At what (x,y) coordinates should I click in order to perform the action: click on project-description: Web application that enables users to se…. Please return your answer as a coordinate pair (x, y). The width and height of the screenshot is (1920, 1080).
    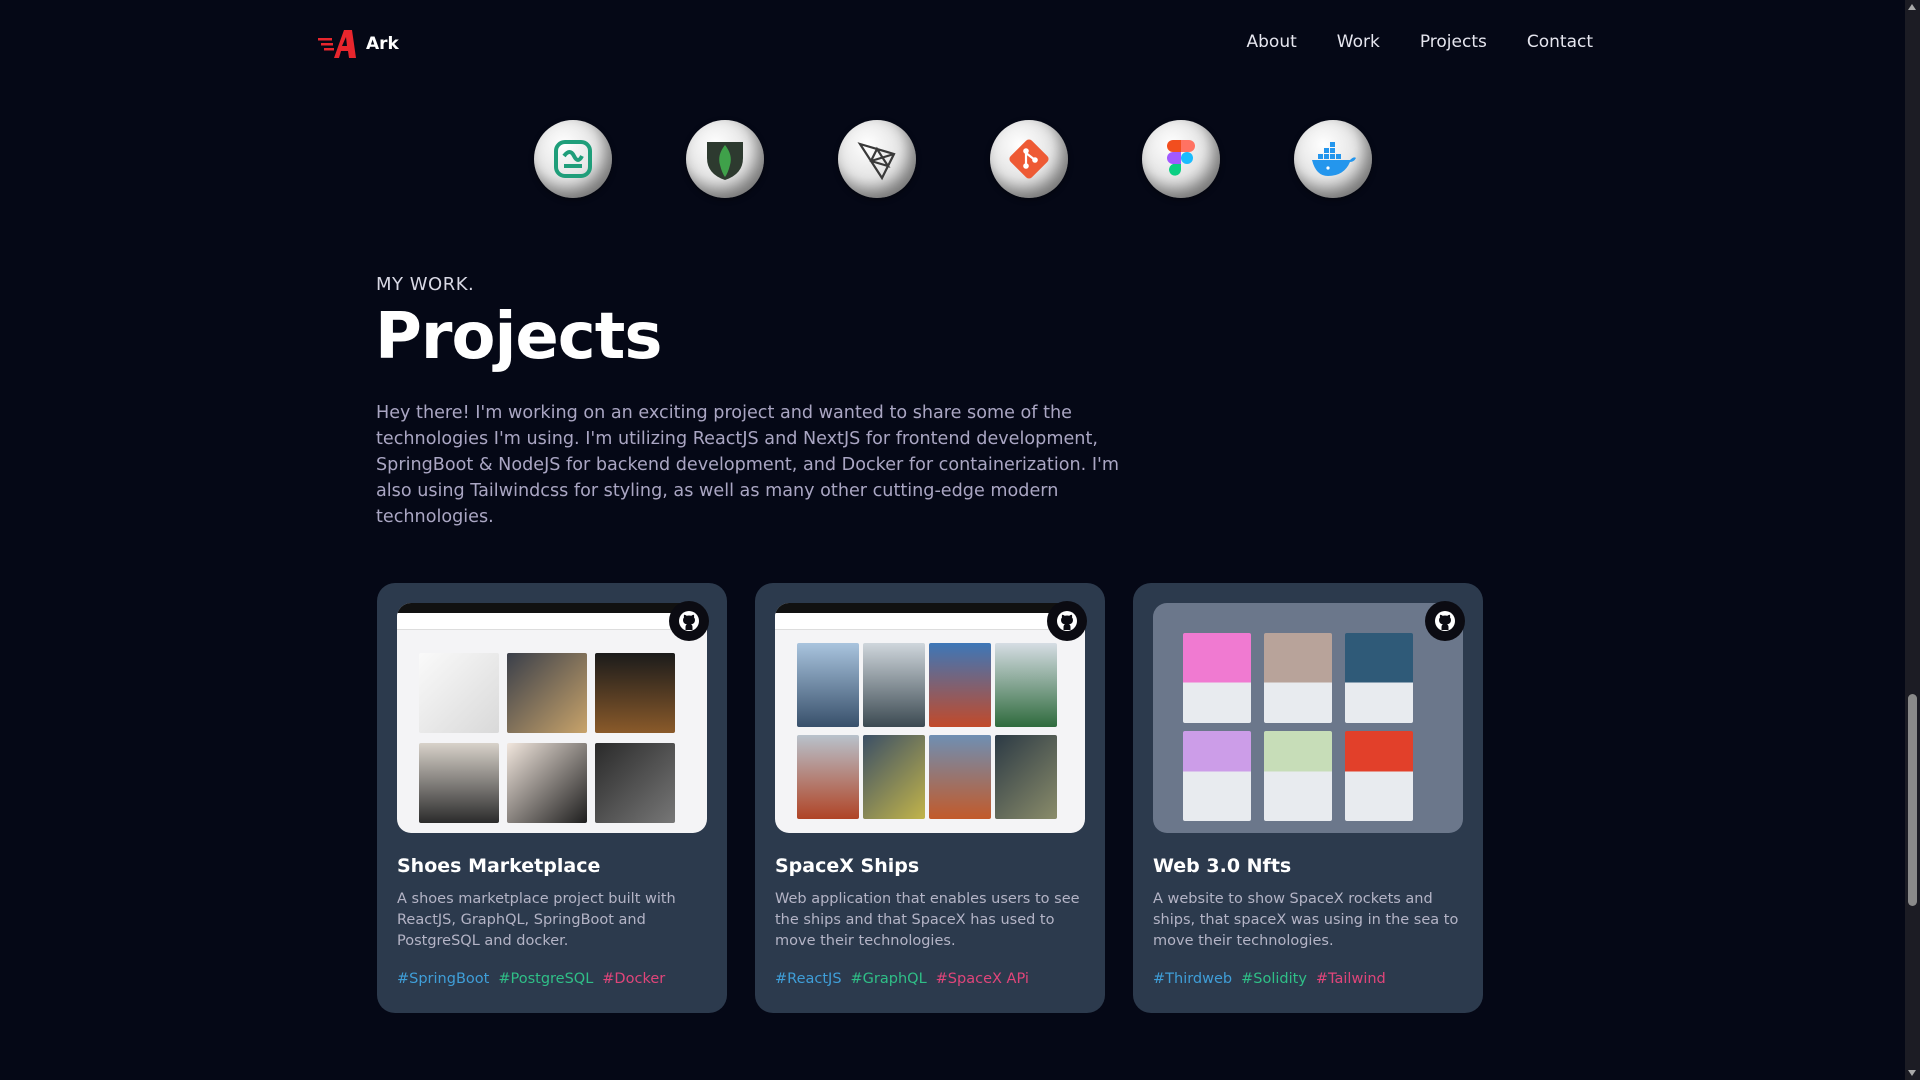
    Looking at the image, I should click on (927, 920).